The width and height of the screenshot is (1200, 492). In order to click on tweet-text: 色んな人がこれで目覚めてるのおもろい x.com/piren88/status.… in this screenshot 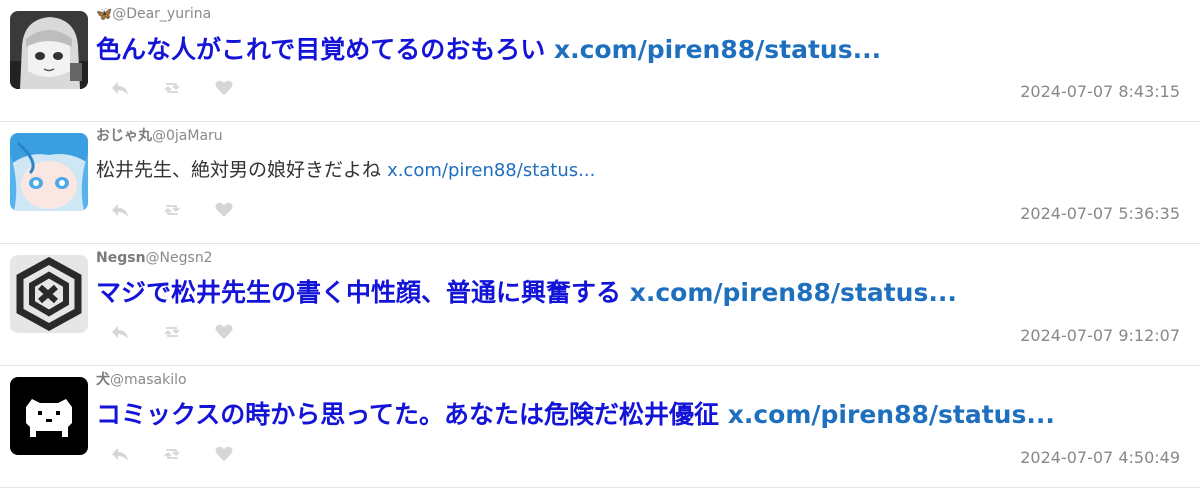, I will do `click(638, 50)`.